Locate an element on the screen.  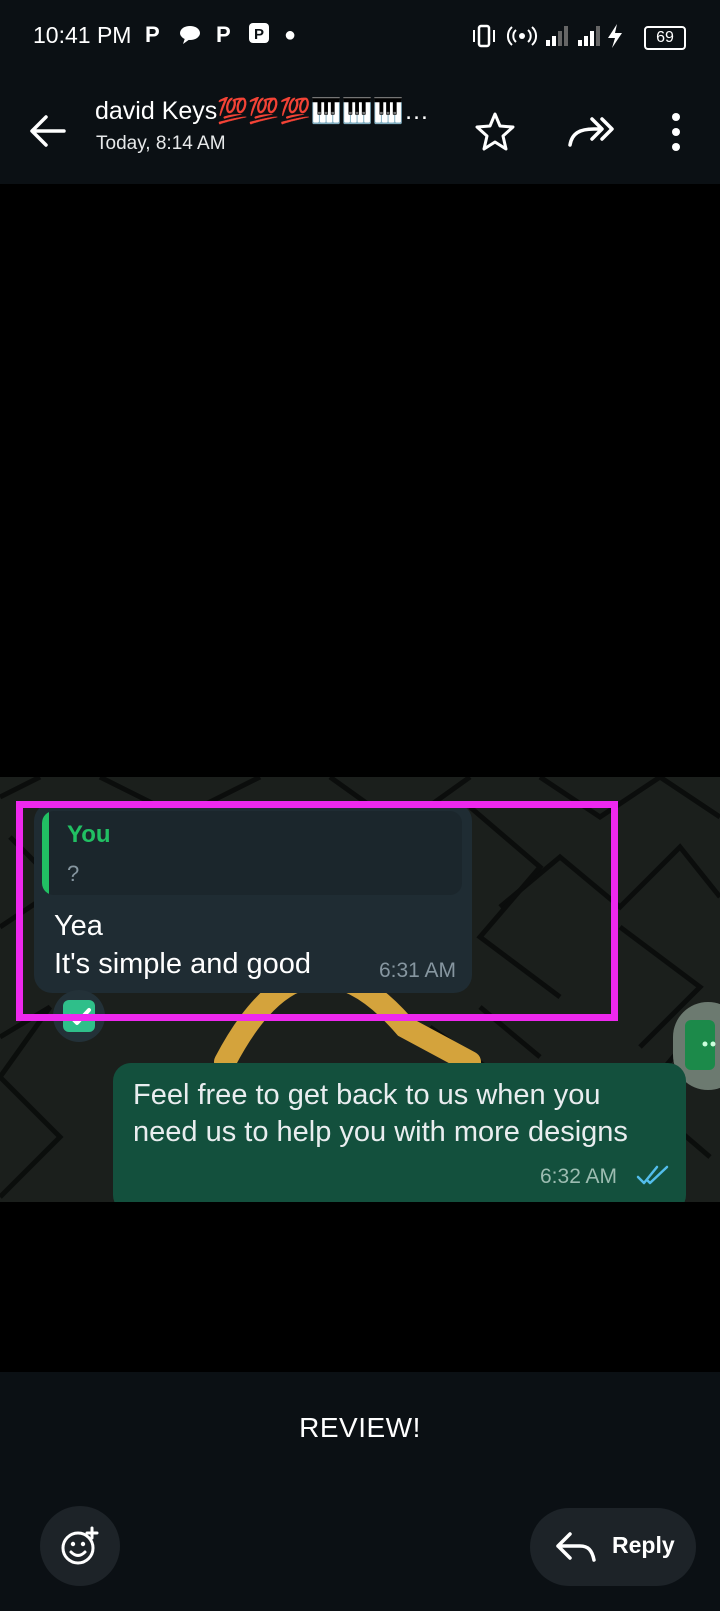
read-receipt-icon is located at coordinates (652, 1175).